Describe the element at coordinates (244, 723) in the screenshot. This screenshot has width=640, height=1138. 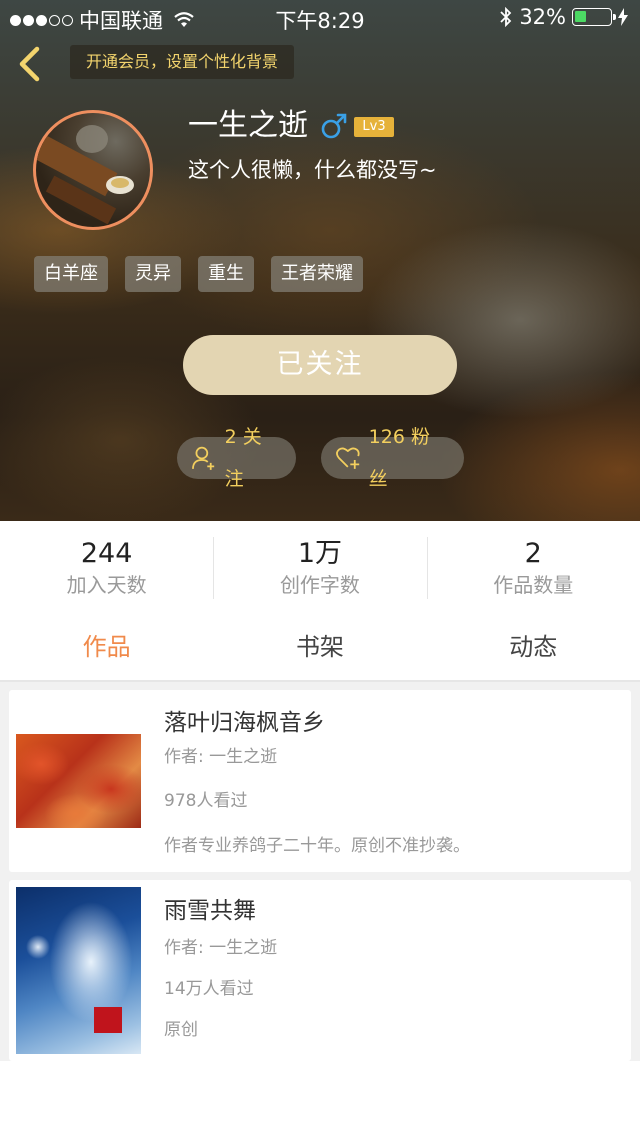
I see `book-title: 落叶归海枫音乡` at that location.